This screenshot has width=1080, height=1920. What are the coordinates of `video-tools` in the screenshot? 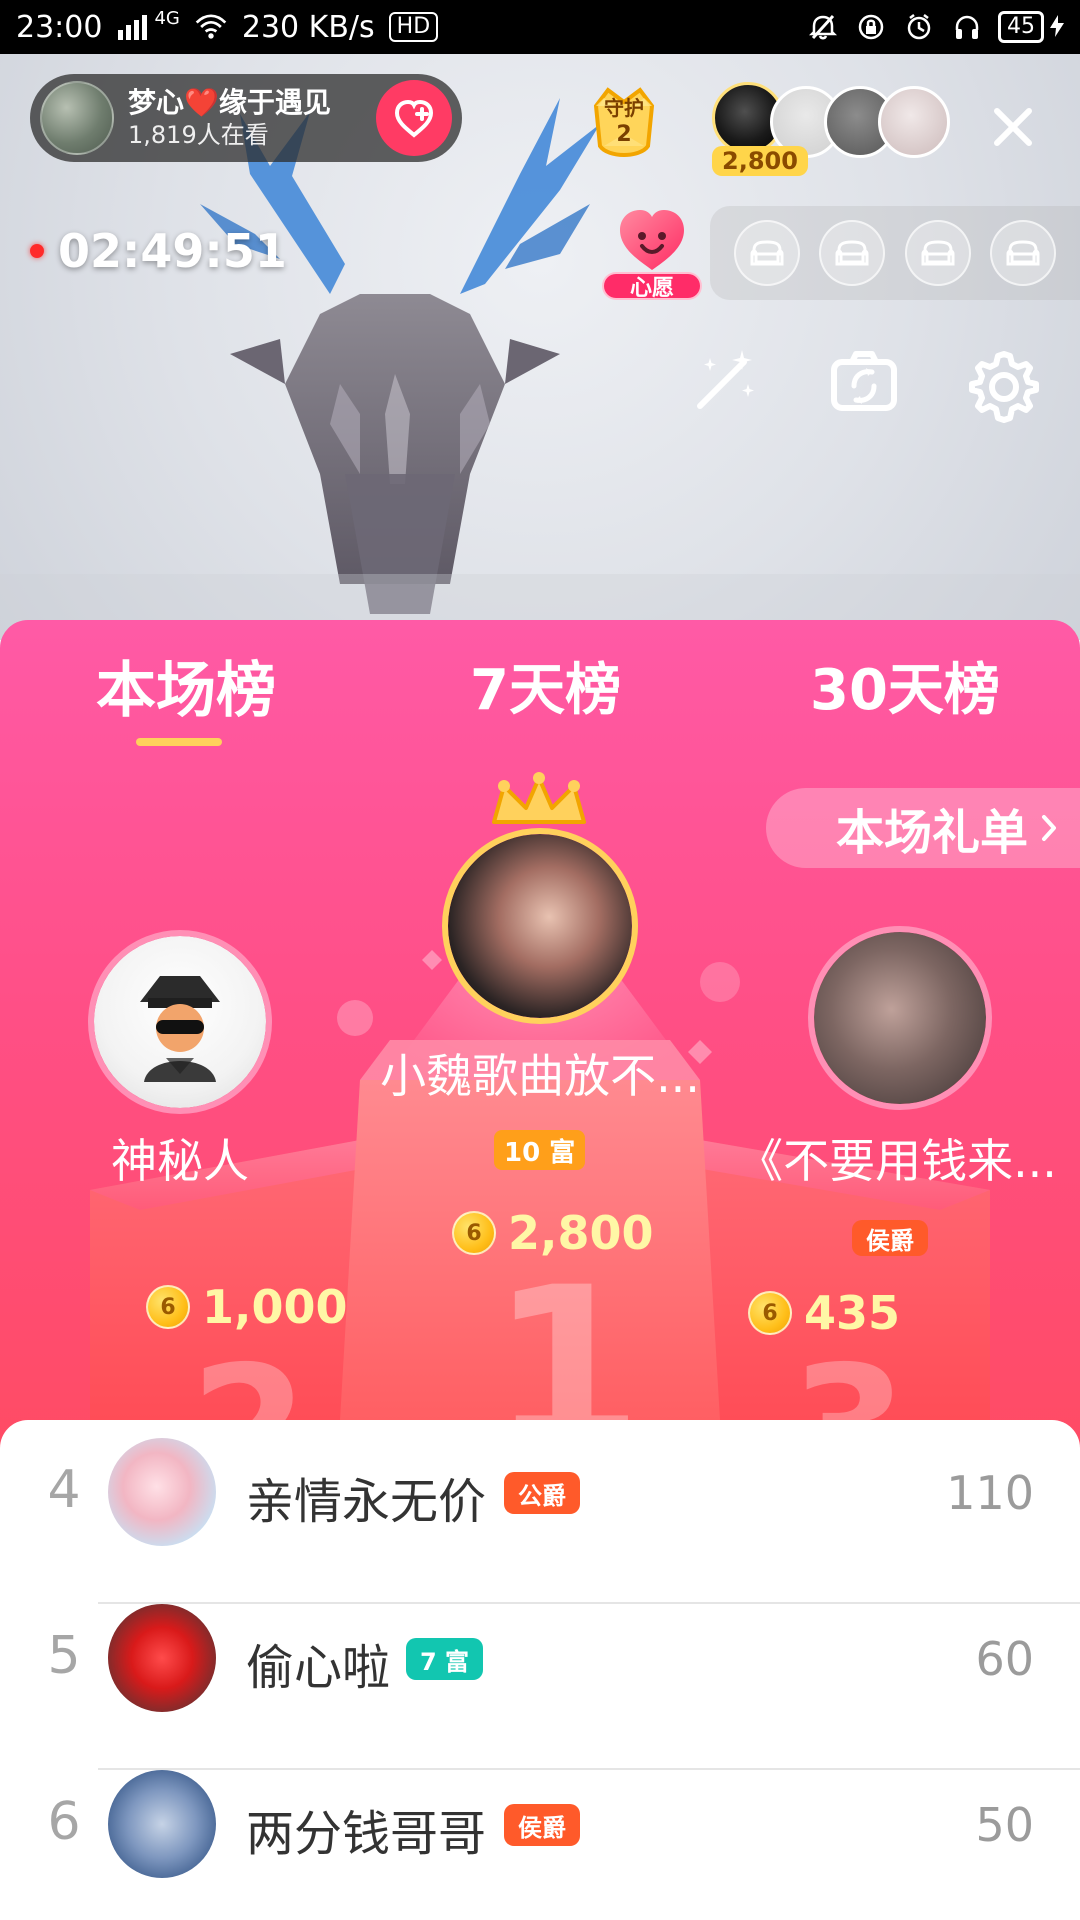 It's located at (864, 382).